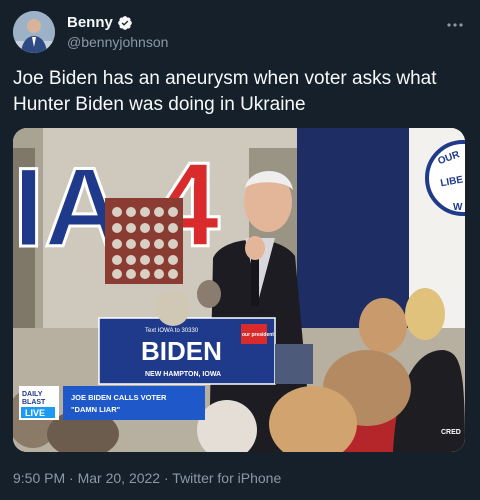  I want to click on author-name-row: Benny, so click(100, 22).